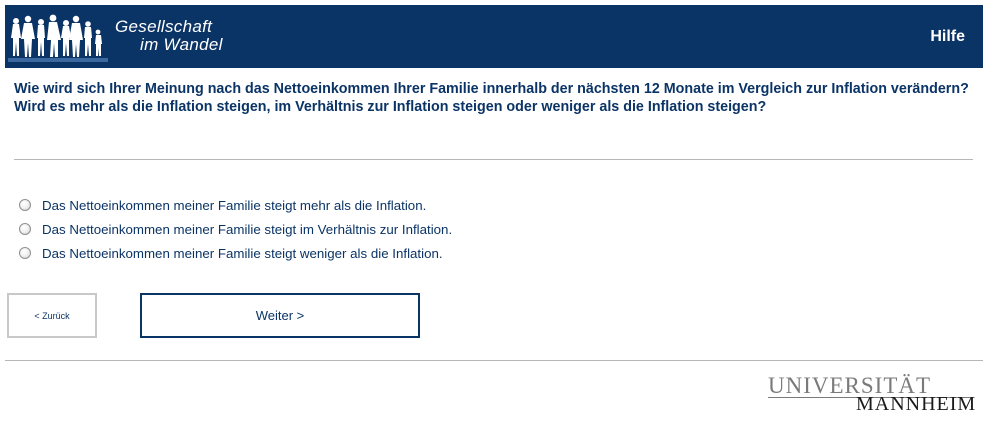 Image resolution: width=1000 pixels, height=438 pixels. What do you see at coordinates (493, 159) in the screenshot?
I see `divider` at bounding box center [493, 159].